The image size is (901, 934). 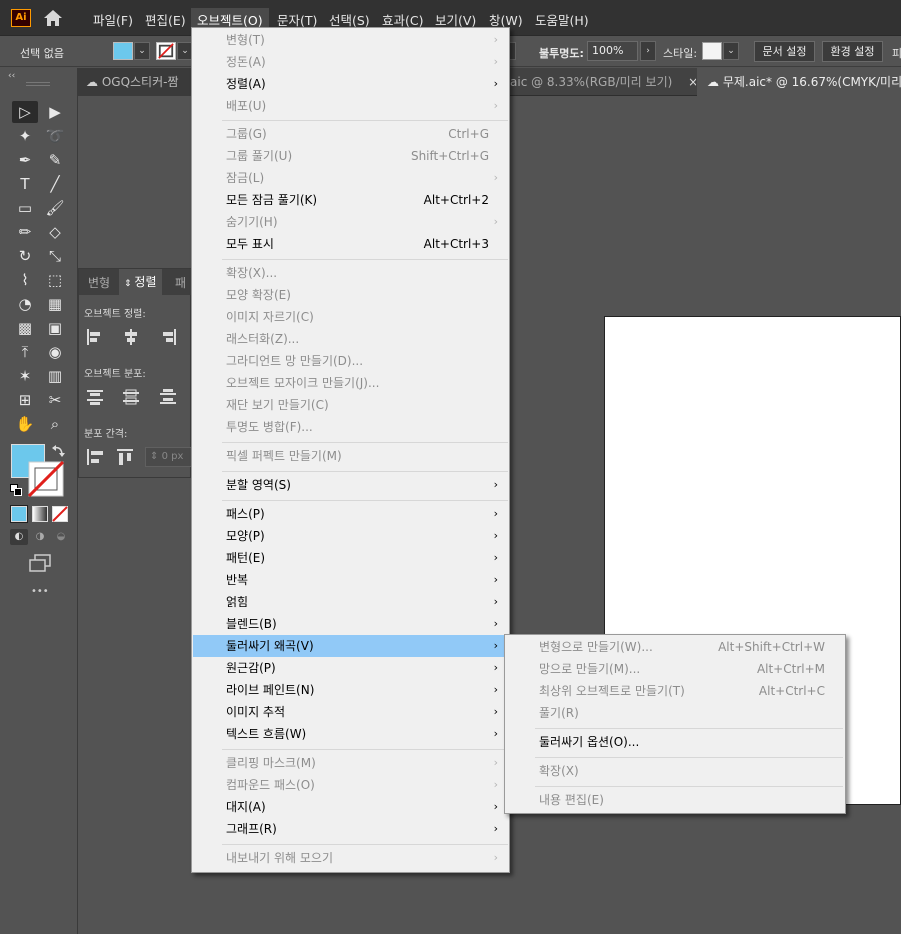 What do you see at coordinates (40, 537) in the screenshot?
I see `draw-behind-icon: ◑` at bounding box center [40, 537].